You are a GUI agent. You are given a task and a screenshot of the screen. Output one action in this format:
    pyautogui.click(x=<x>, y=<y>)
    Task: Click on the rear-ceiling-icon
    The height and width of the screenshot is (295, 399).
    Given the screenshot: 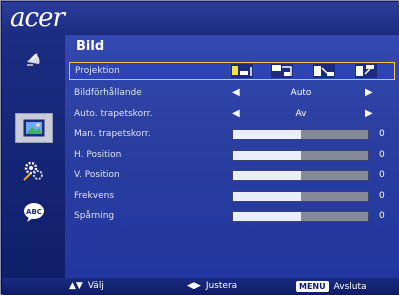 What is the action you would take?
    pyautogui.click(x=366, y=71)
    